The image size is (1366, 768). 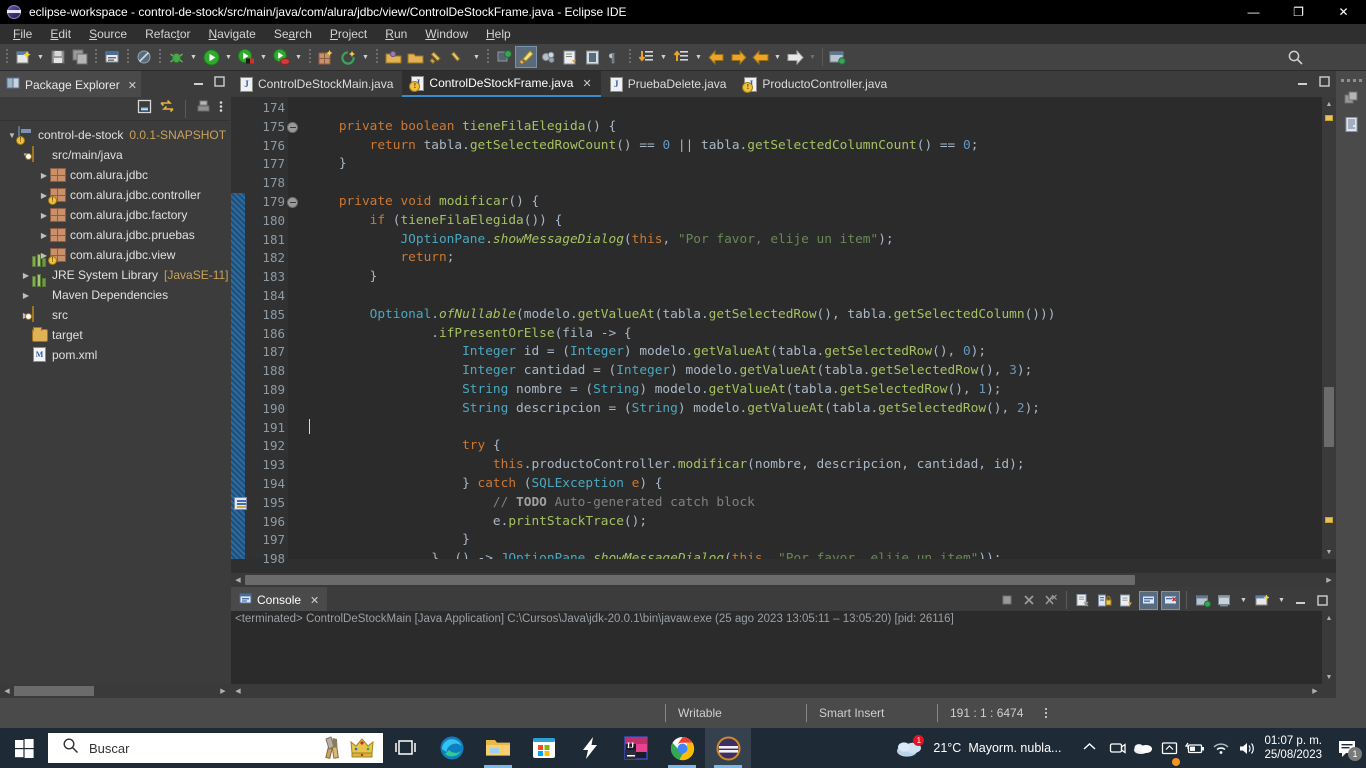 I want to click on new-console-view-icon, so click(x=1224, y=600).